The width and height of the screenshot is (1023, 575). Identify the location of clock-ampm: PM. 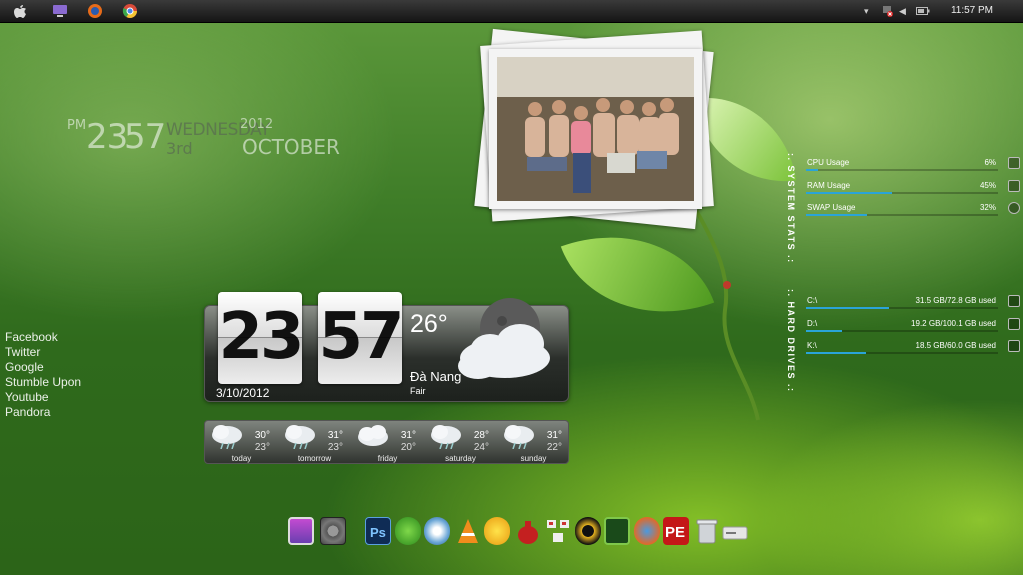
(77, 125).